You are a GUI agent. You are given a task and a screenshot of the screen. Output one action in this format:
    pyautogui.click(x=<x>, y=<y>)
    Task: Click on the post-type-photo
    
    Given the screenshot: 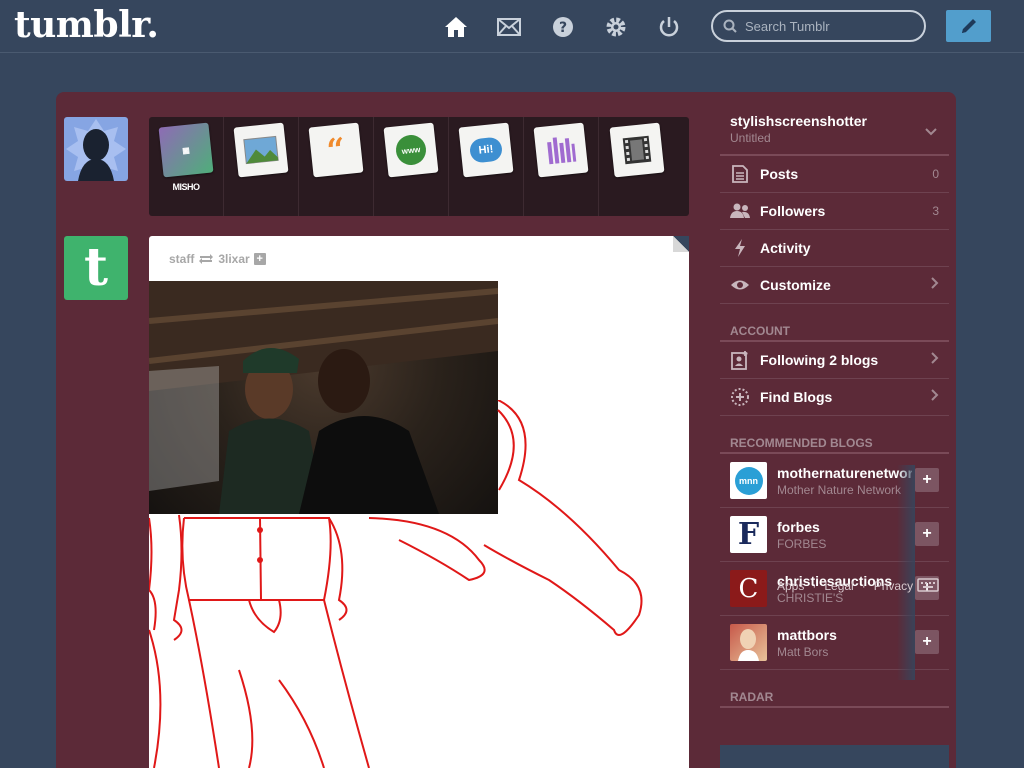 What is the action you would take?
    pyautogui.click(x=261, y=166)
    